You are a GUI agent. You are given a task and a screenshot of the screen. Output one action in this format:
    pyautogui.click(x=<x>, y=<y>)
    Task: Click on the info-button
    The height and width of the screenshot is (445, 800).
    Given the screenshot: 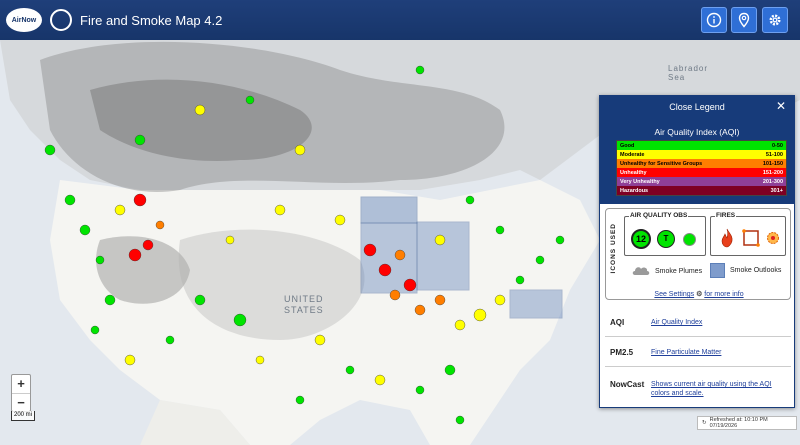 What is the action you would take?
    pyautogui.click(x=714, y=20)
    